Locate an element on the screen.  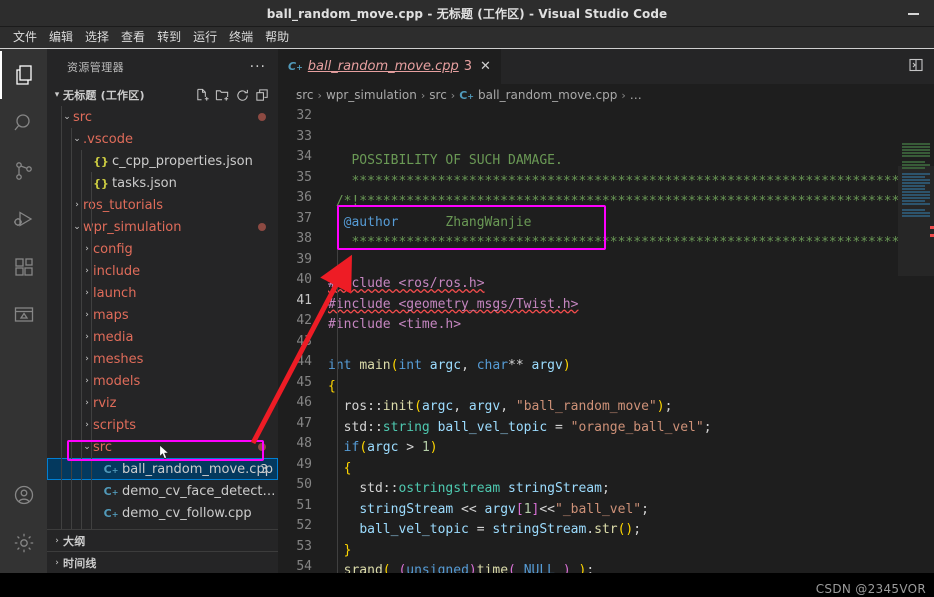
code-token: ball_vel_topic is located at coordinates (492, 427).